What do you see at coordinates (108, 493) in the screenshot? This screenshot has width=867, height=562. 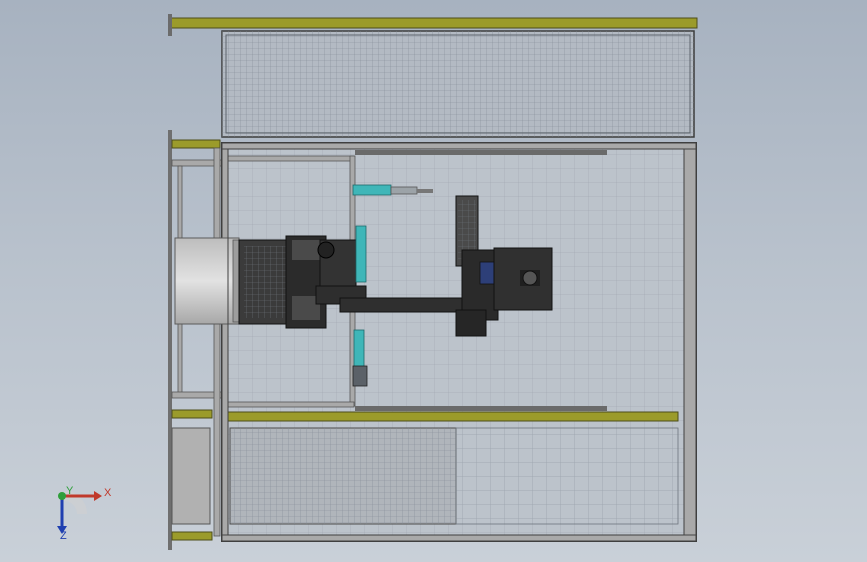 I see `x-axis-label: X` at bounding box center [108, 493].